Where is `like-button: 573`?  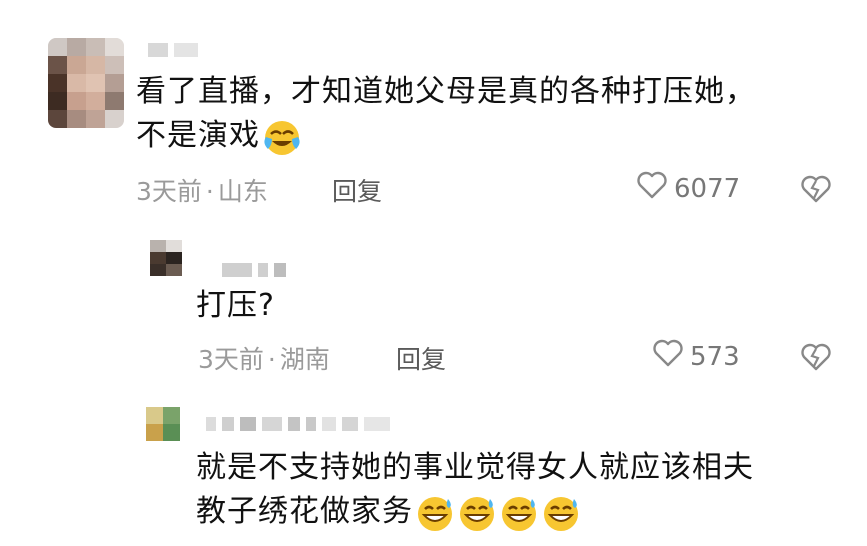 like-button: 573 is located at coordinates (696, 356).